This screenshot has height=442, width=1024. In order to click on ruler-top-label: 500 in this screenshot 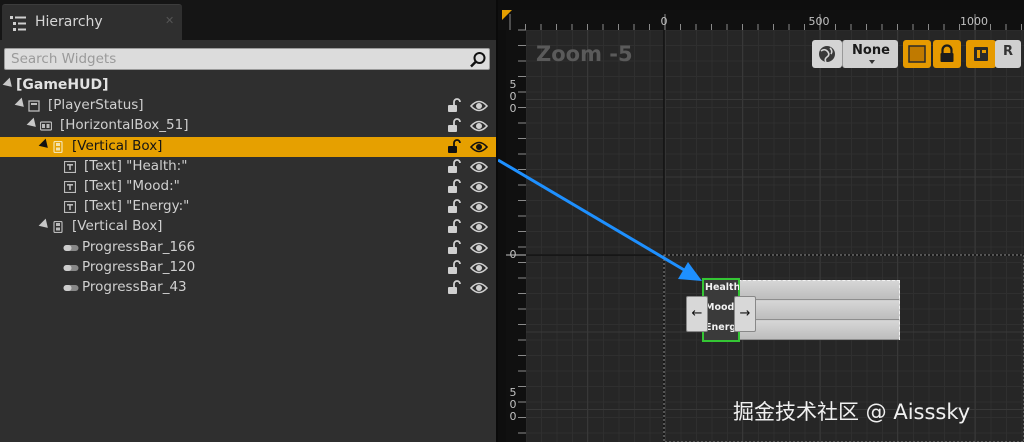, I will do `click(819, 21)`.